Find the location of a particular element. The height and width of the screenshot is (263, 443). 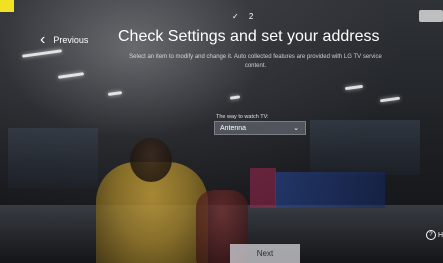

help-label: H is located at coordinates (440, 235).